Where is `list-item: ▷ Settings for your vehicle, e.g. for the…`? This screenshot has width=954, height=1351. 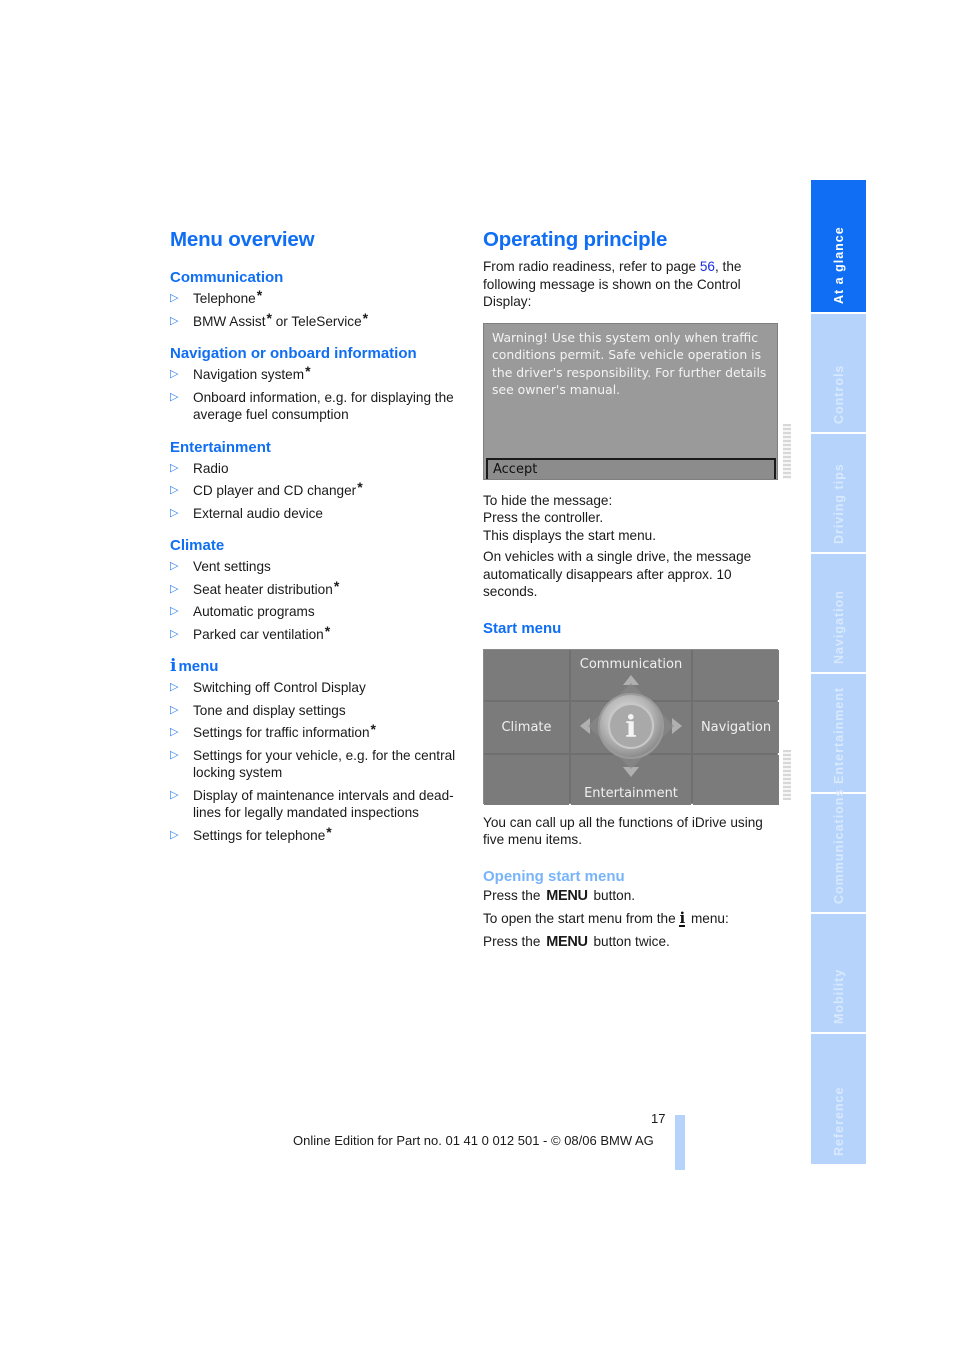
list-item: ▷ Settings for your vehicle, e.g. for the… is located at coordinates (317, 764).